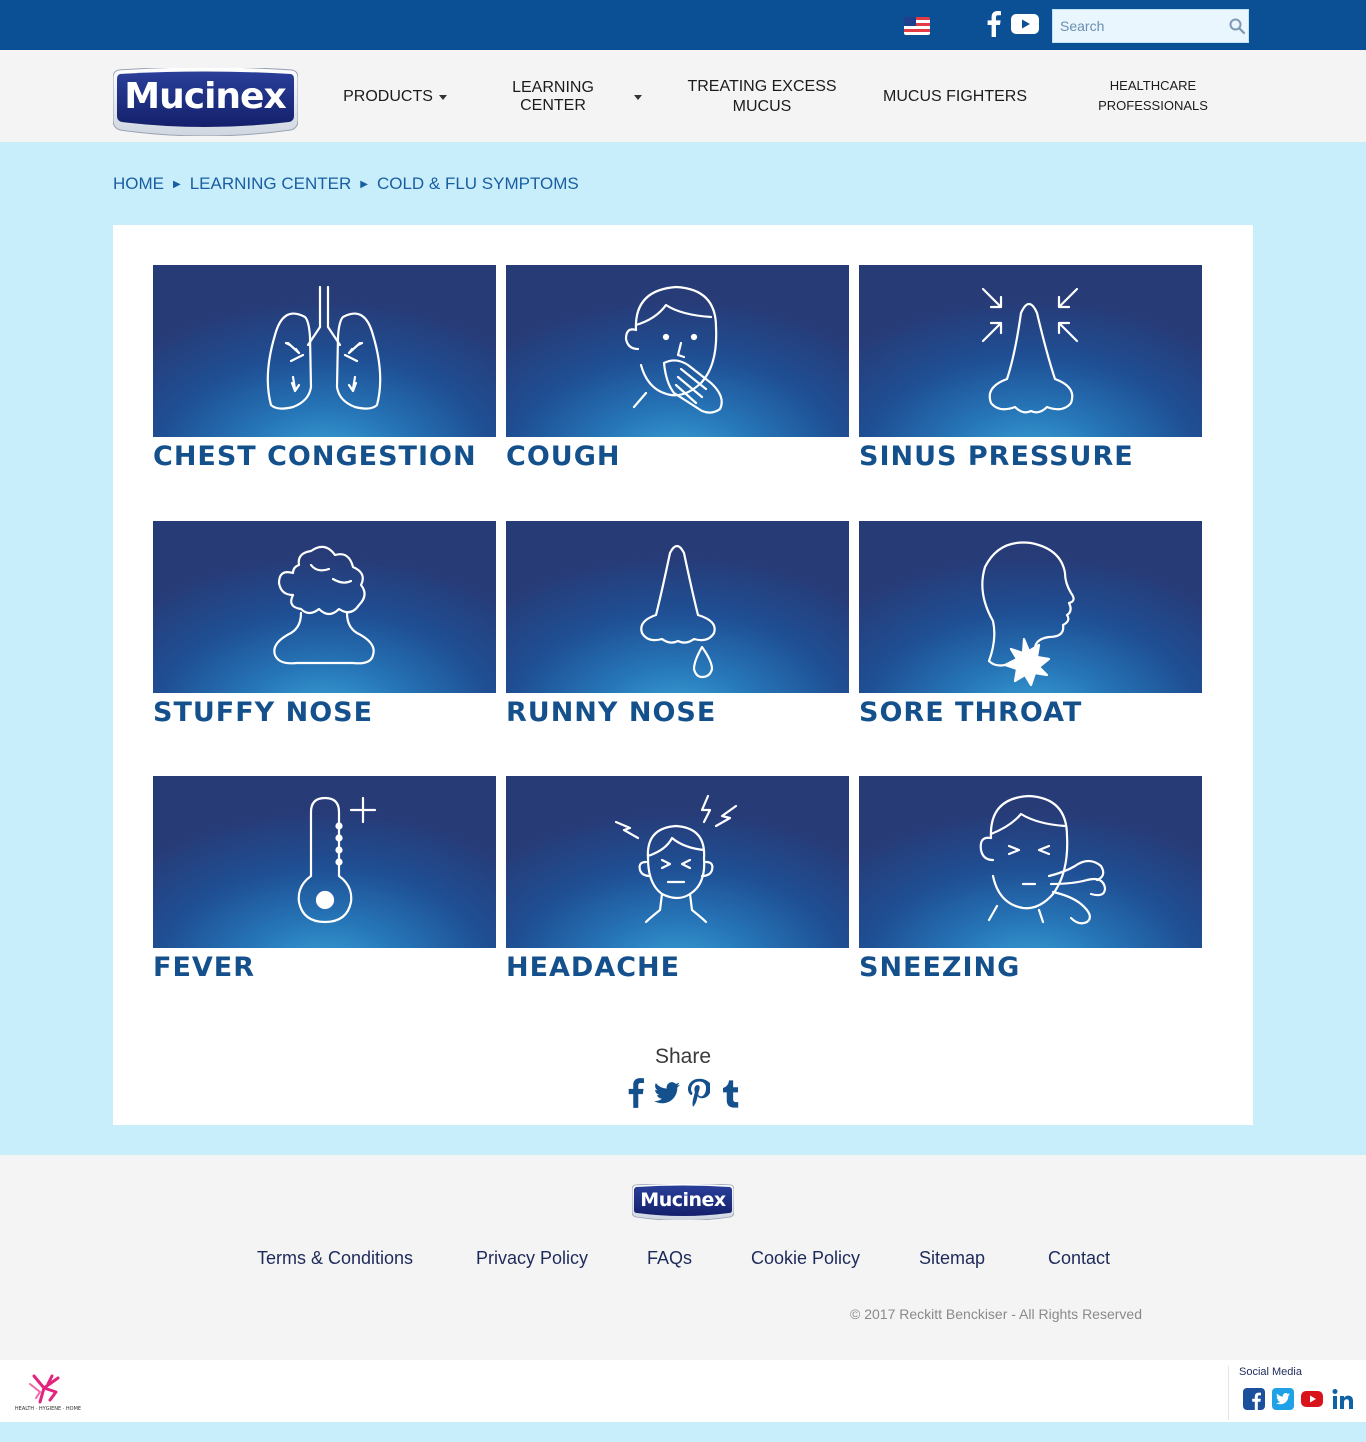  I want to click on coughing-face-icon, so click(673, 349).